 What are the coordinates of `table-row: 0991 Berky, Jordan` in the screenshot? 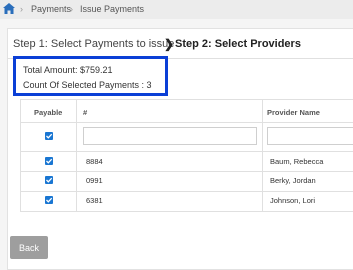 It's located at (186, 181).